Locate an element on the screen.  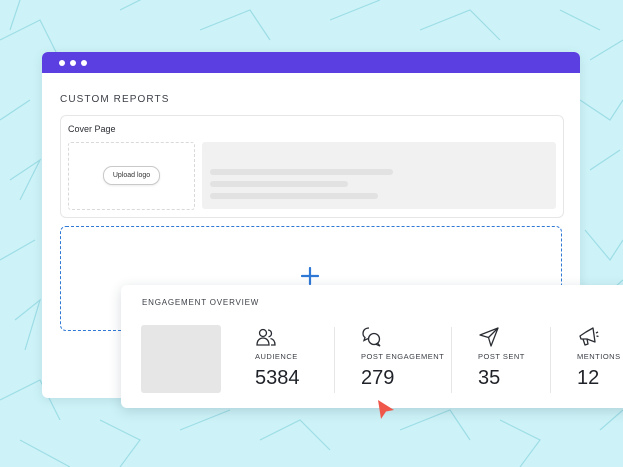
logo-drop-area: Upload logo is located at coordinates (131, 176).